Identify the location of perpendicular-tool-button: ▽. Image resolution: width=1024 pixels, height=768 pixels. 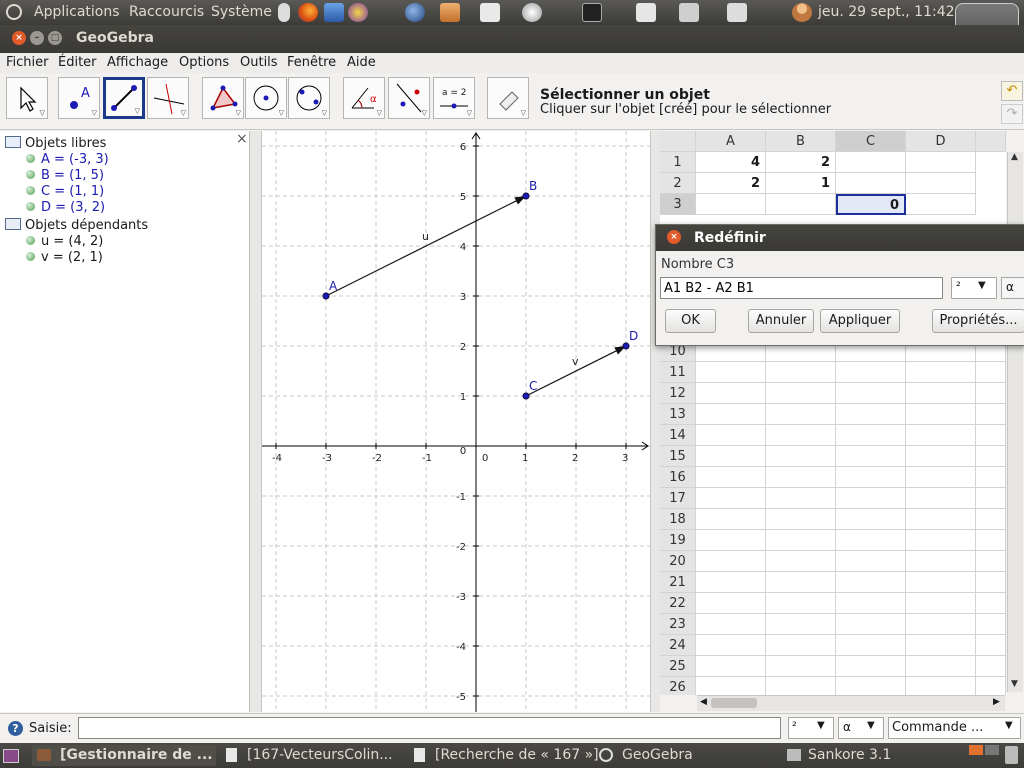
(168, 98).